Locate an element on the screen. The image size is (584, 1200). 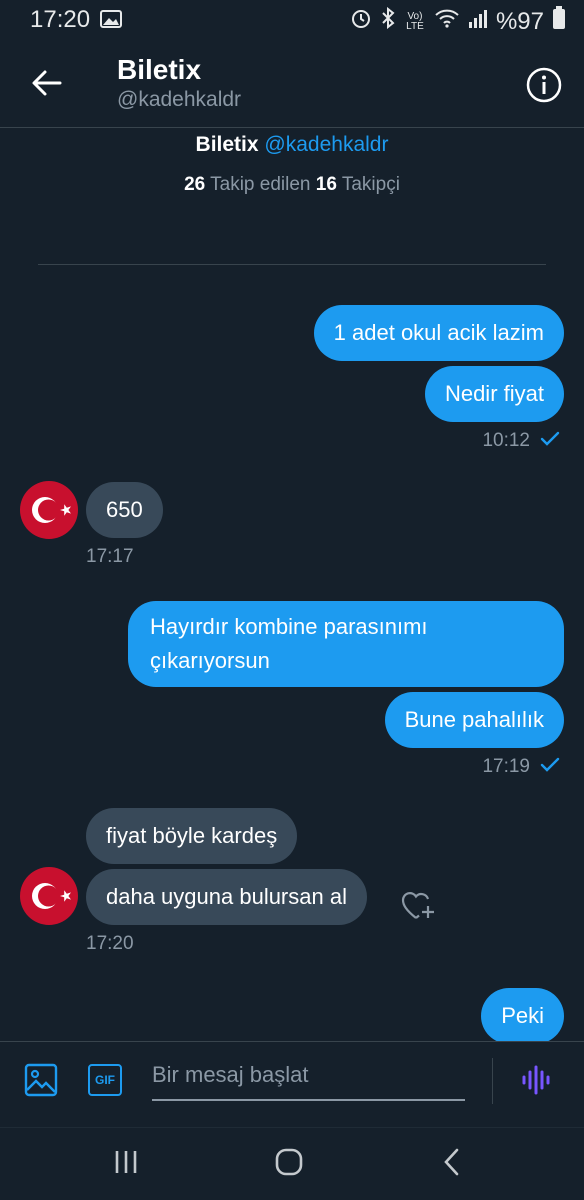
message-bubble-outgoing: 1 adet okul acik lazim is located at coordinates (438, 333).